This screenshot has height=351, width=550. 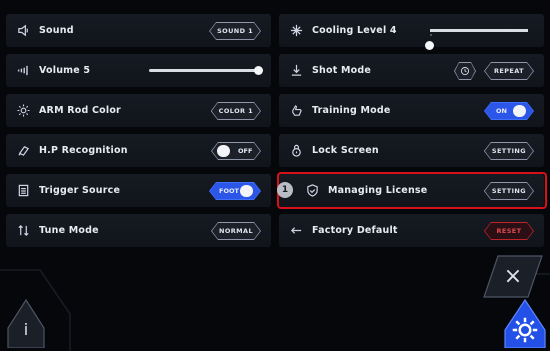 What do you see at coordinates (476, 39) in the screenshot?
I see `cooling-level-slider` at bounding box center [476, 39].